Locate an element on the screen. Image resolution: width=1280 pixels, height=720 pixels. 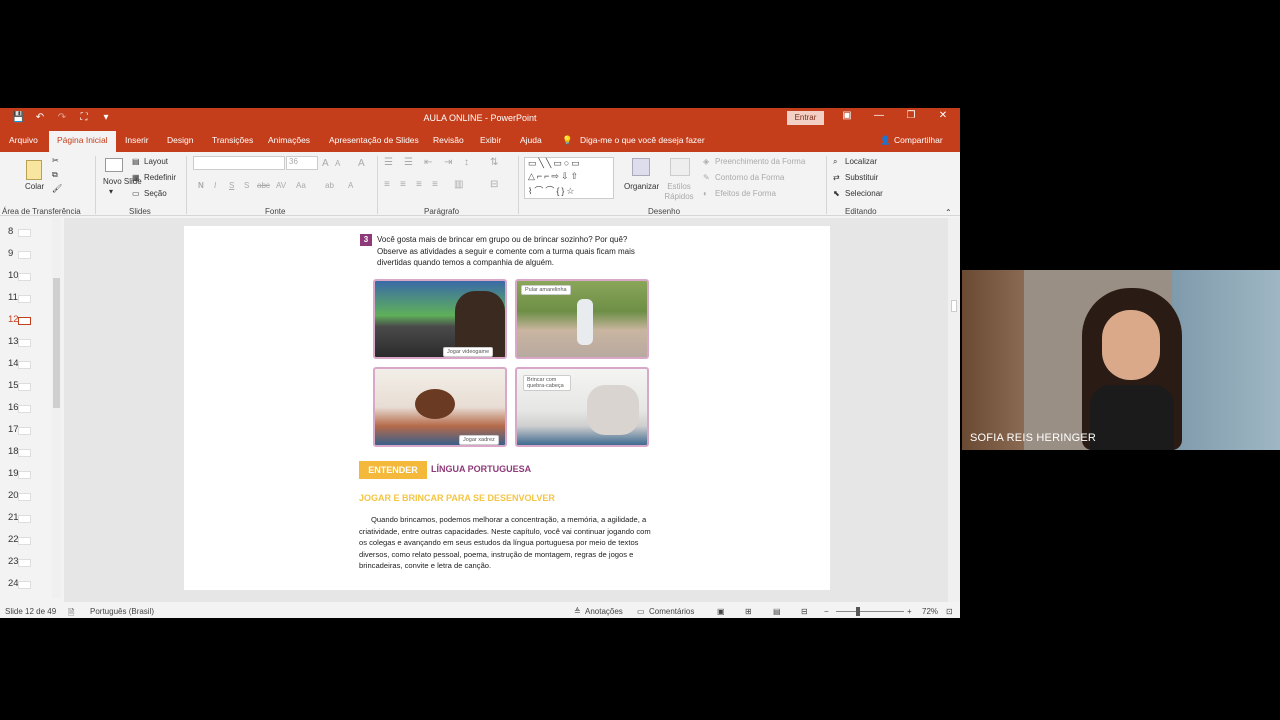
tell-me-input: Diga-me o que você deseja fazer is located at coordinates (642, 140).